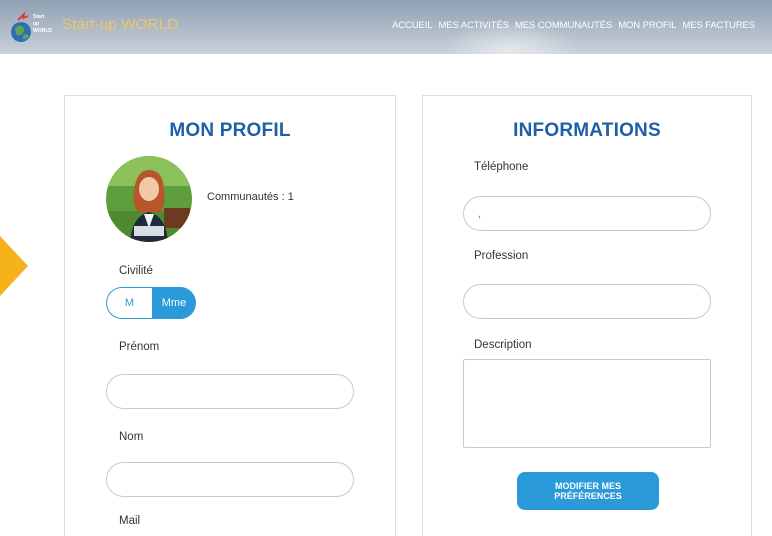  What do you see at coordinates (563, 25) in the screenshot?
I see `nav-mes-communautes: MES COMMUNAUTÉS` at bounding box center [563, 25].